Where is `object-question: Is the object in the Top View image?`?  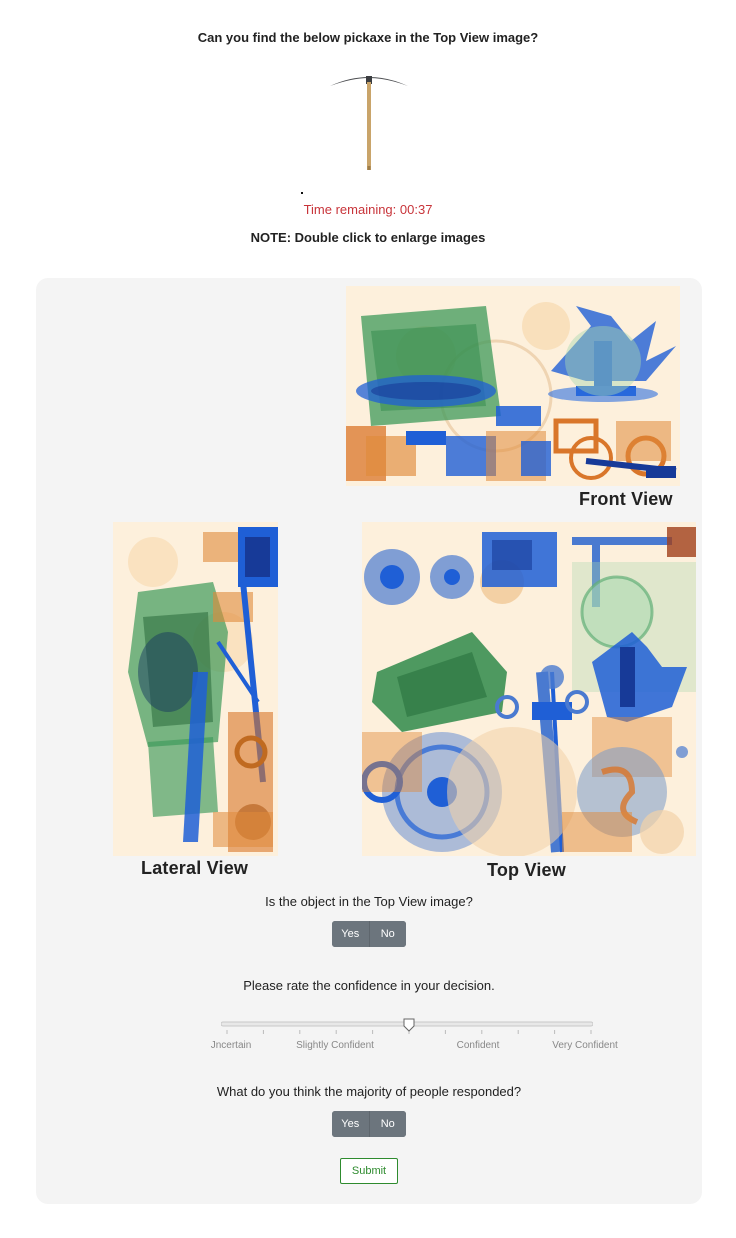
object-question: Is the object in the Top View image? is located at coordinates (369, 901).